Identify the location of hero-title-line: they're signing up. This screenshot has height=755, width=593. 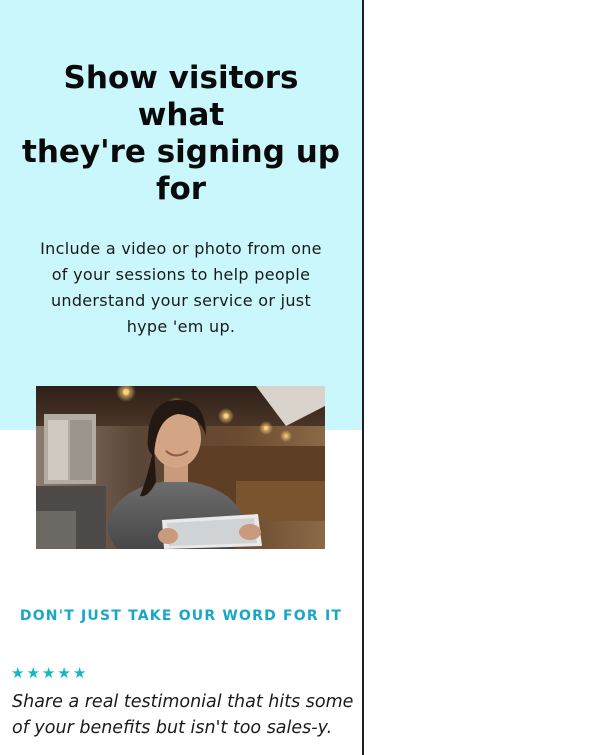
(181, 152).